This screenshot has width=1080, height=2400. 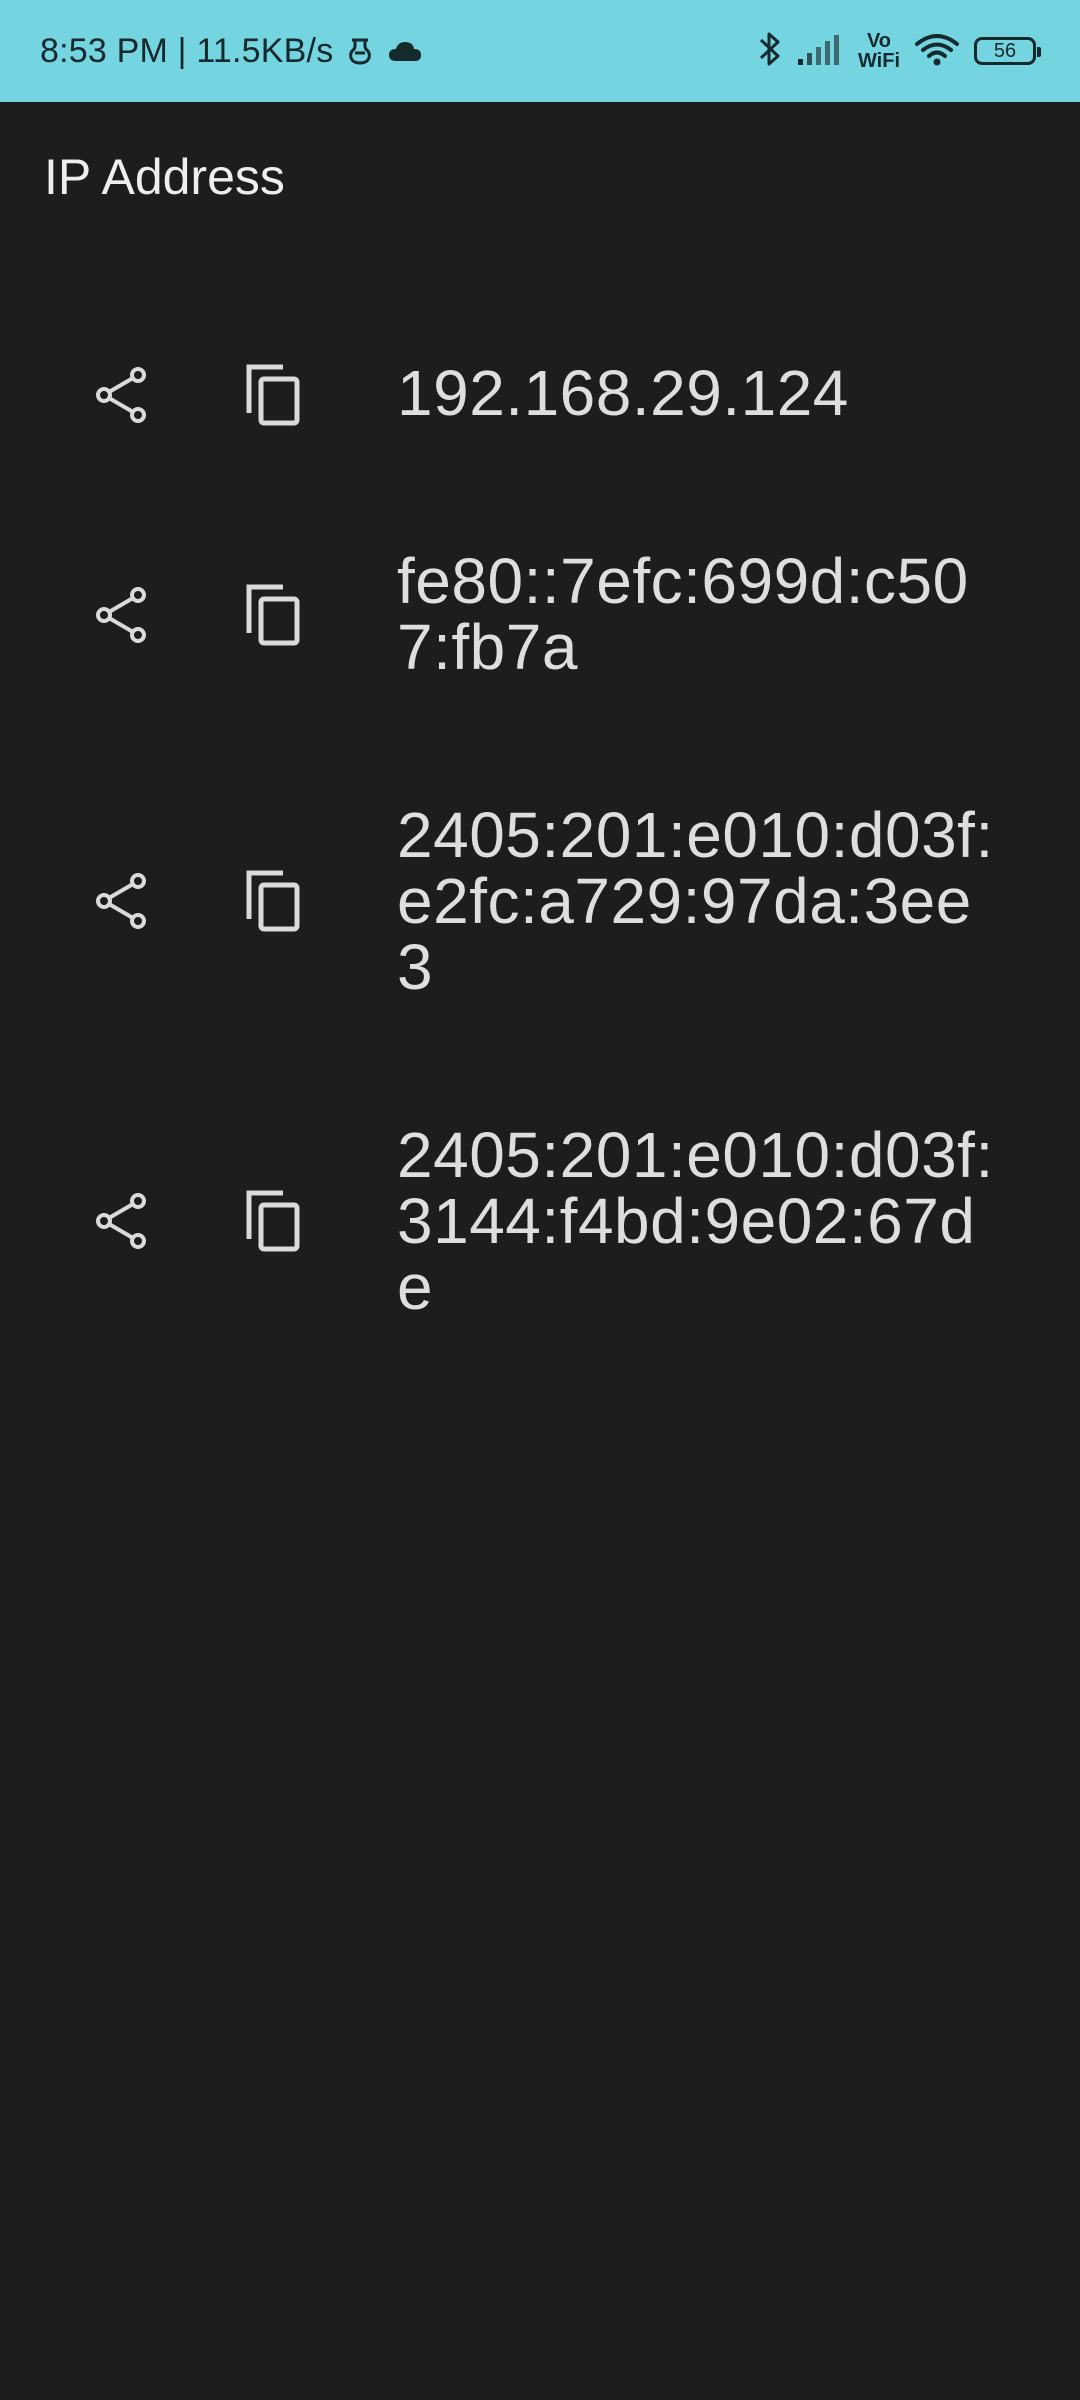 What do you see at coordinates (820, 51) in the screenshot?
I see `signal-icon` at bounding box center [820, 51].